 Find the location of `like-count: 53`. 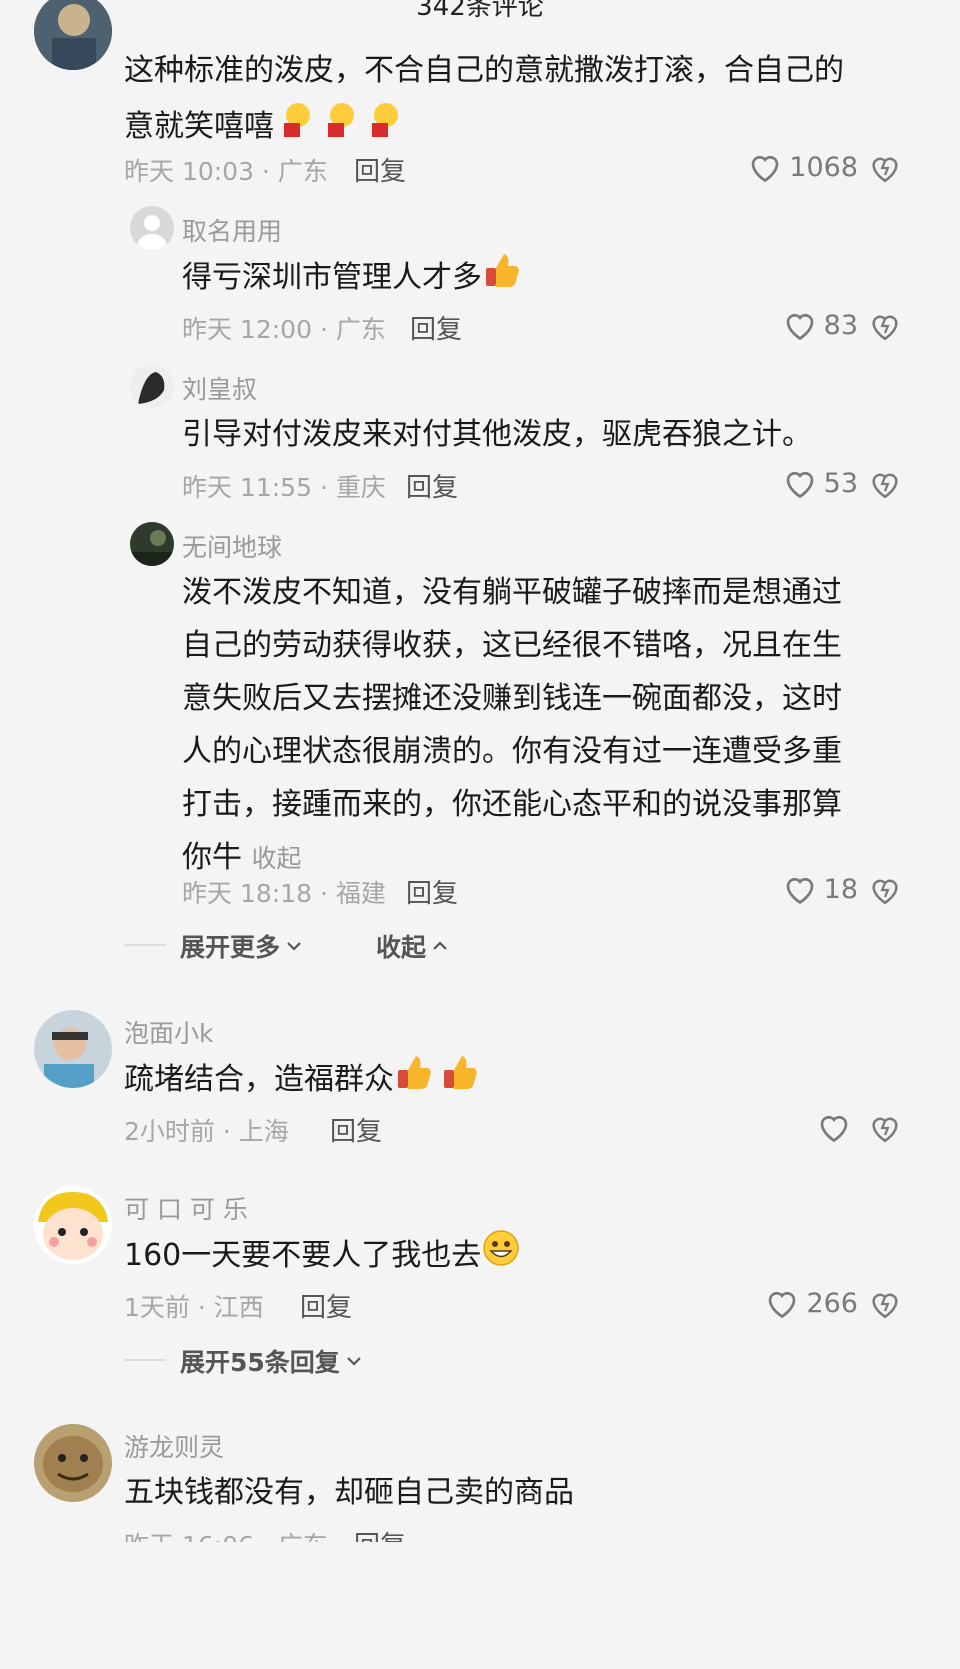

like-count: 53 is located at coordinates (840, 483).